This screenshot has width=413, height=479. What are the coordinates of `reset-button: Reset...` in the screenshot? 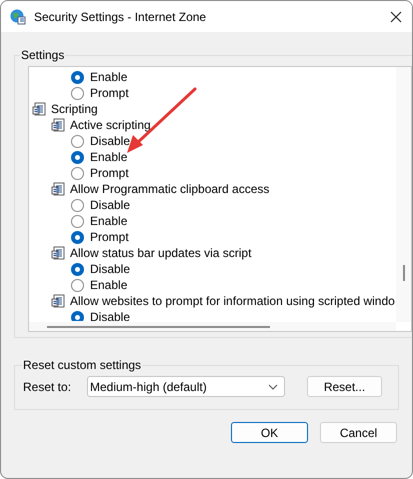 It's located at (344, 386).